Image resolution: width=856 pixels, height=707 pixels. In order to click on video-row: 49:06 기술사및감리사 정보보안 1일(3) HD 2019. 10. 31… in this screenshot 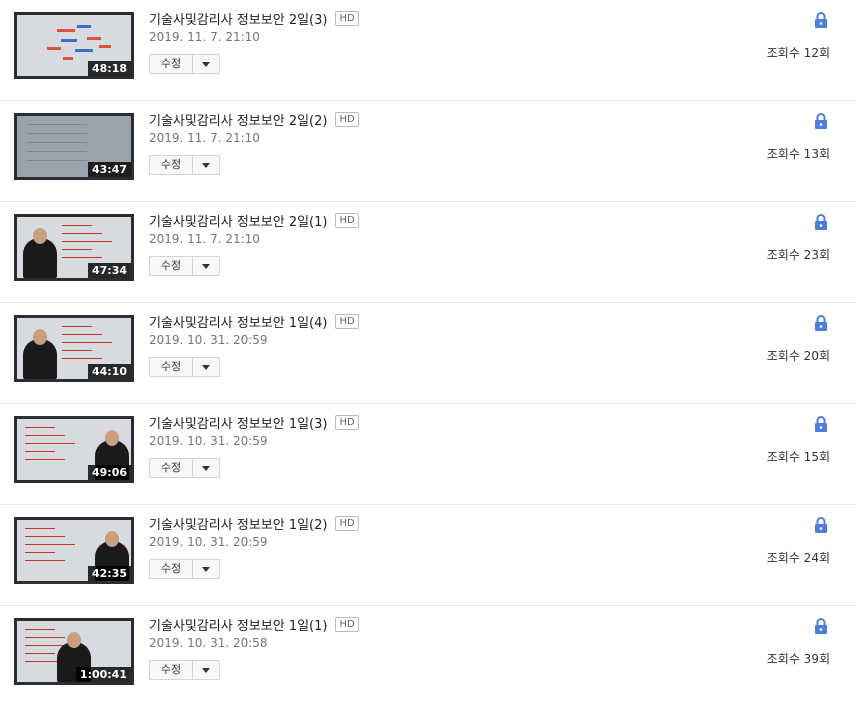, I will do `click(428, 454)`.